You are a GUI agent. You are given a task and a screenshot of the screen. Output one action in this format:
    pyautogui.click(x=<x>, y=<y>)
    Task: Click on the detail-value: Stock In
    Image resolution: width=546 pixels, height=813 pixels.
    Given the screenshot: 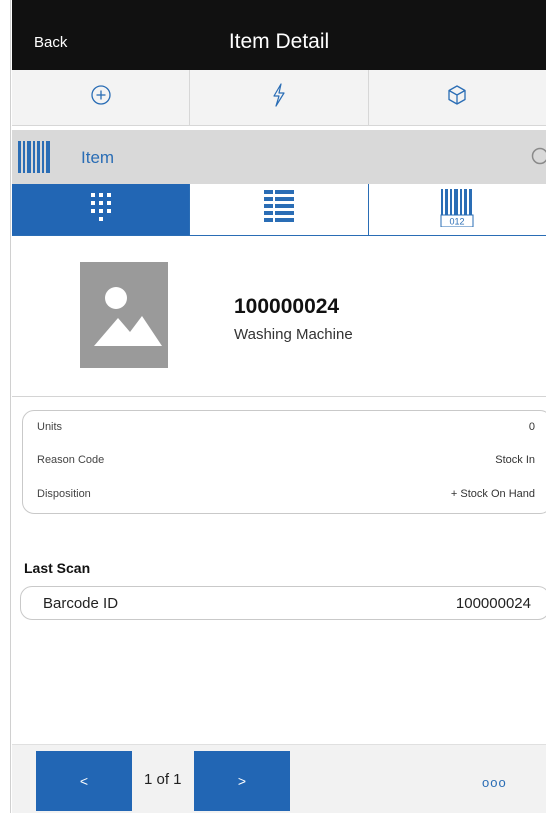 What is the action you would take?
    pyautogui.click(x=515, y=460)
    